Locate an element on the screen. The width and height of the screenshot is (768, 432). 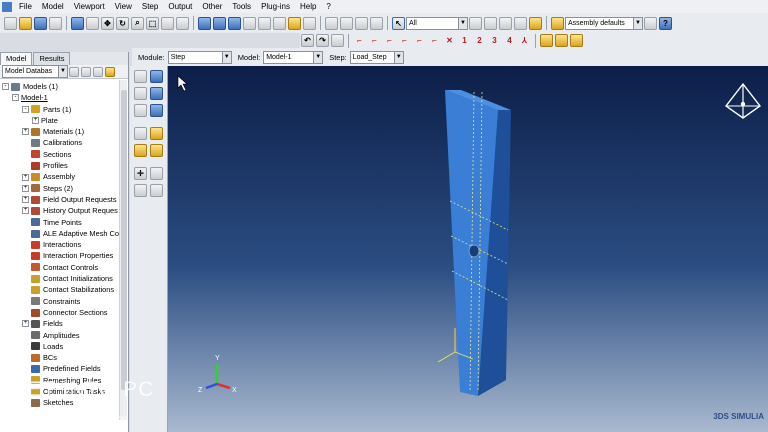
tree-node: + Assembly is located at coordinates (64, 176).